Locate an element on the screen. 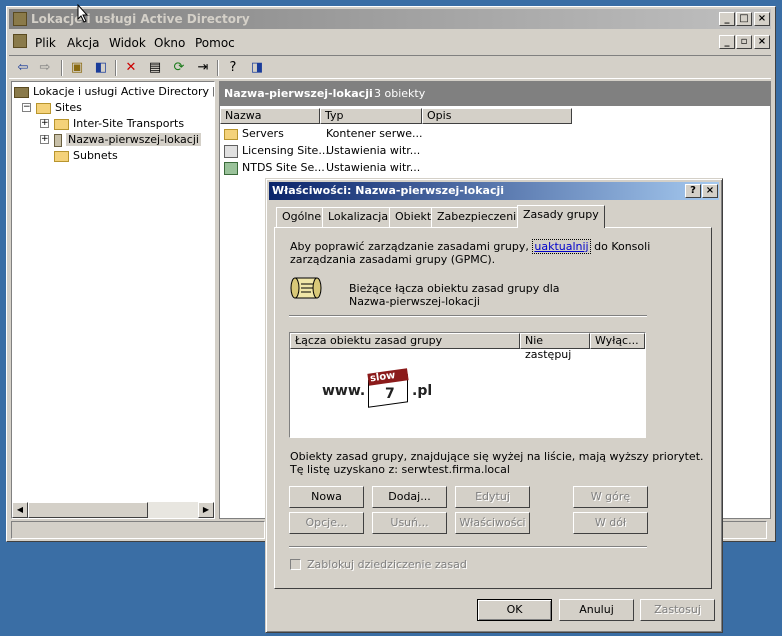 The height and width of the screenshot is (636, 782). list-item-name: Servers is located at coordinates (263, 133).